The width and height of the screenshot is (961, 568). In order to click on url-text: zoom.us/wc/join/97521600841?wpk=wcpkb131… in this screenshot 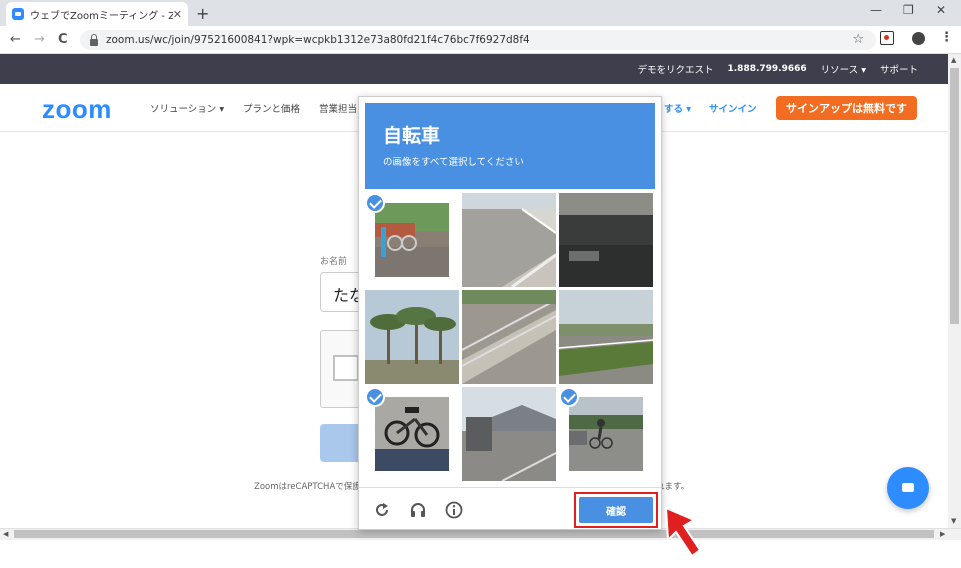, I will do `click(318, 40)`.